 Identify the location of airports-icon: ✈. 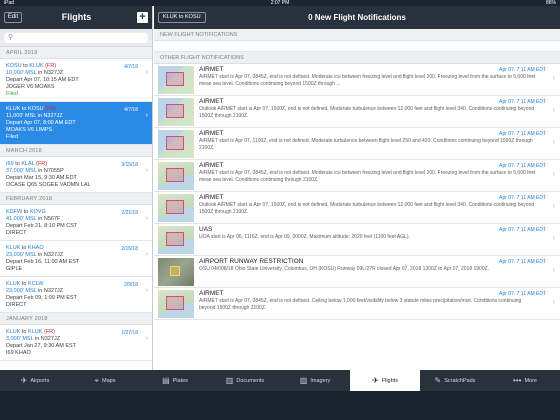
(24, 380).